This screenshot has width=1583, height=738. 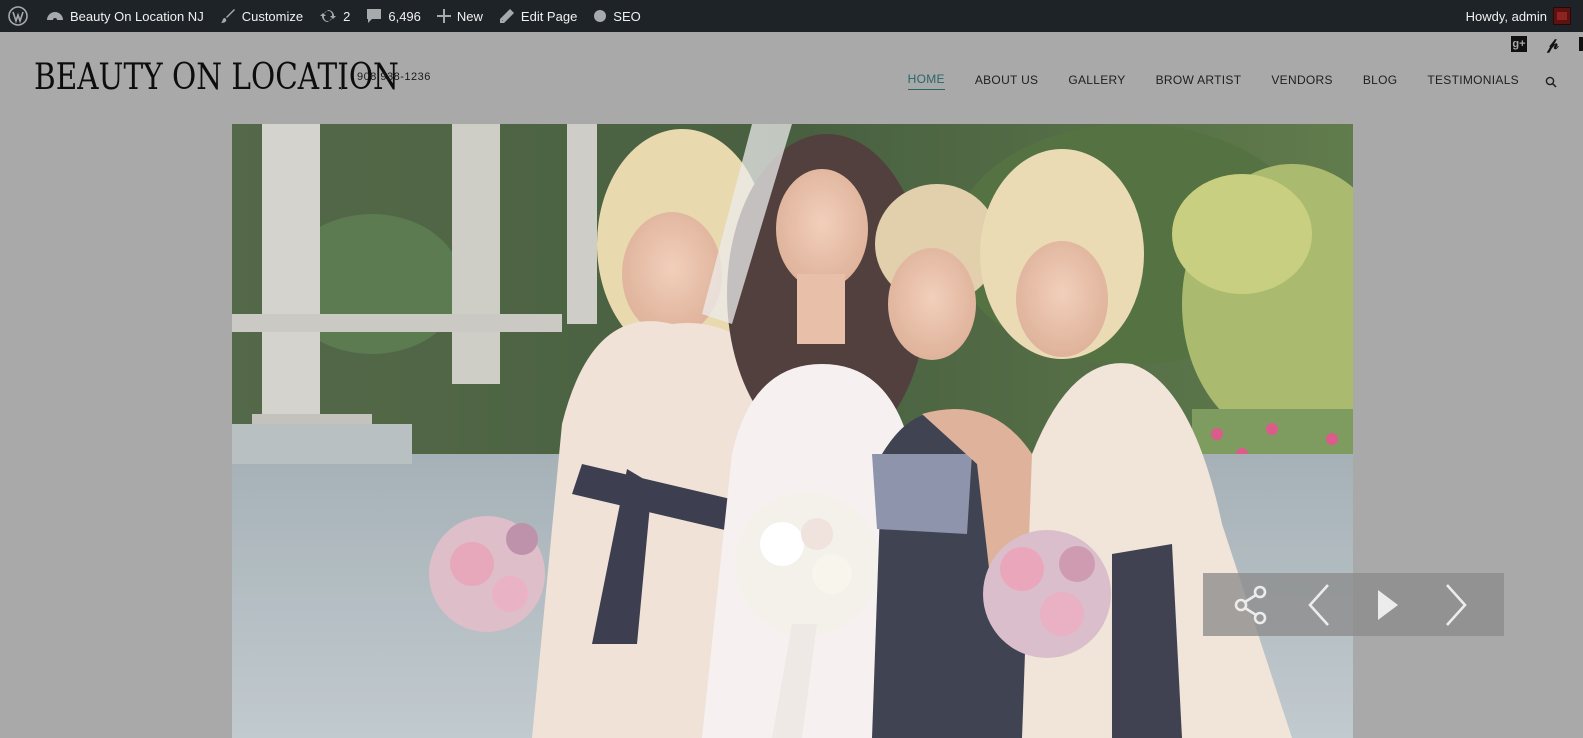 What do you see at coordinates (926, 81) in the screenshot?
I see `nav-item-home: HOME` at bounding box center [926, 81].